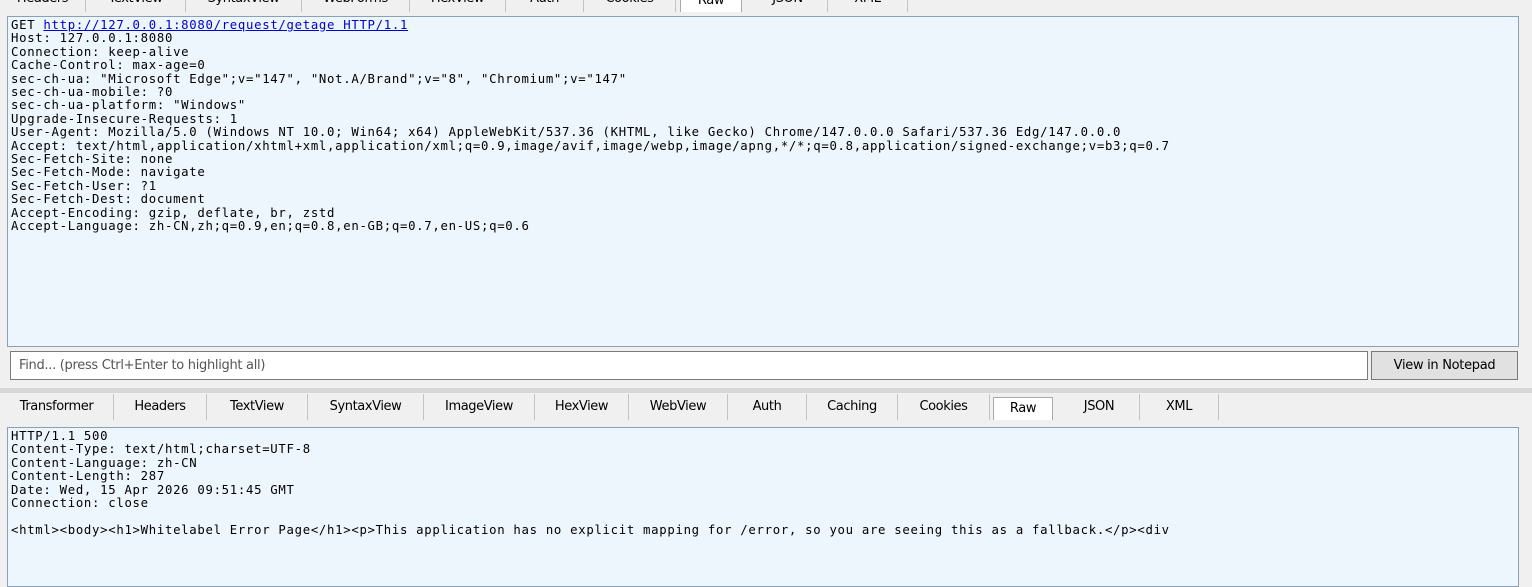 The height and width of the screenshot is (587, 1532). I want to click on request-tab-webforms: WebForms, so click(356, 6).